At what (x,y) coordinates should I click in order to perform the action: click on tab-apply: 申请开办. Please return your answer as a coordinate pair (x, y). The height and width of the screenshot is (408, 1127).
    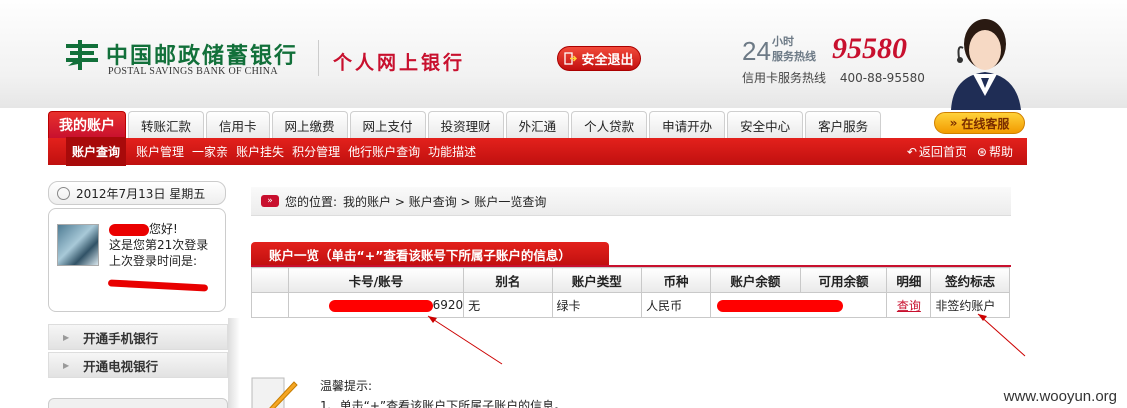
    Looking at the image, I should click on (687, 124).